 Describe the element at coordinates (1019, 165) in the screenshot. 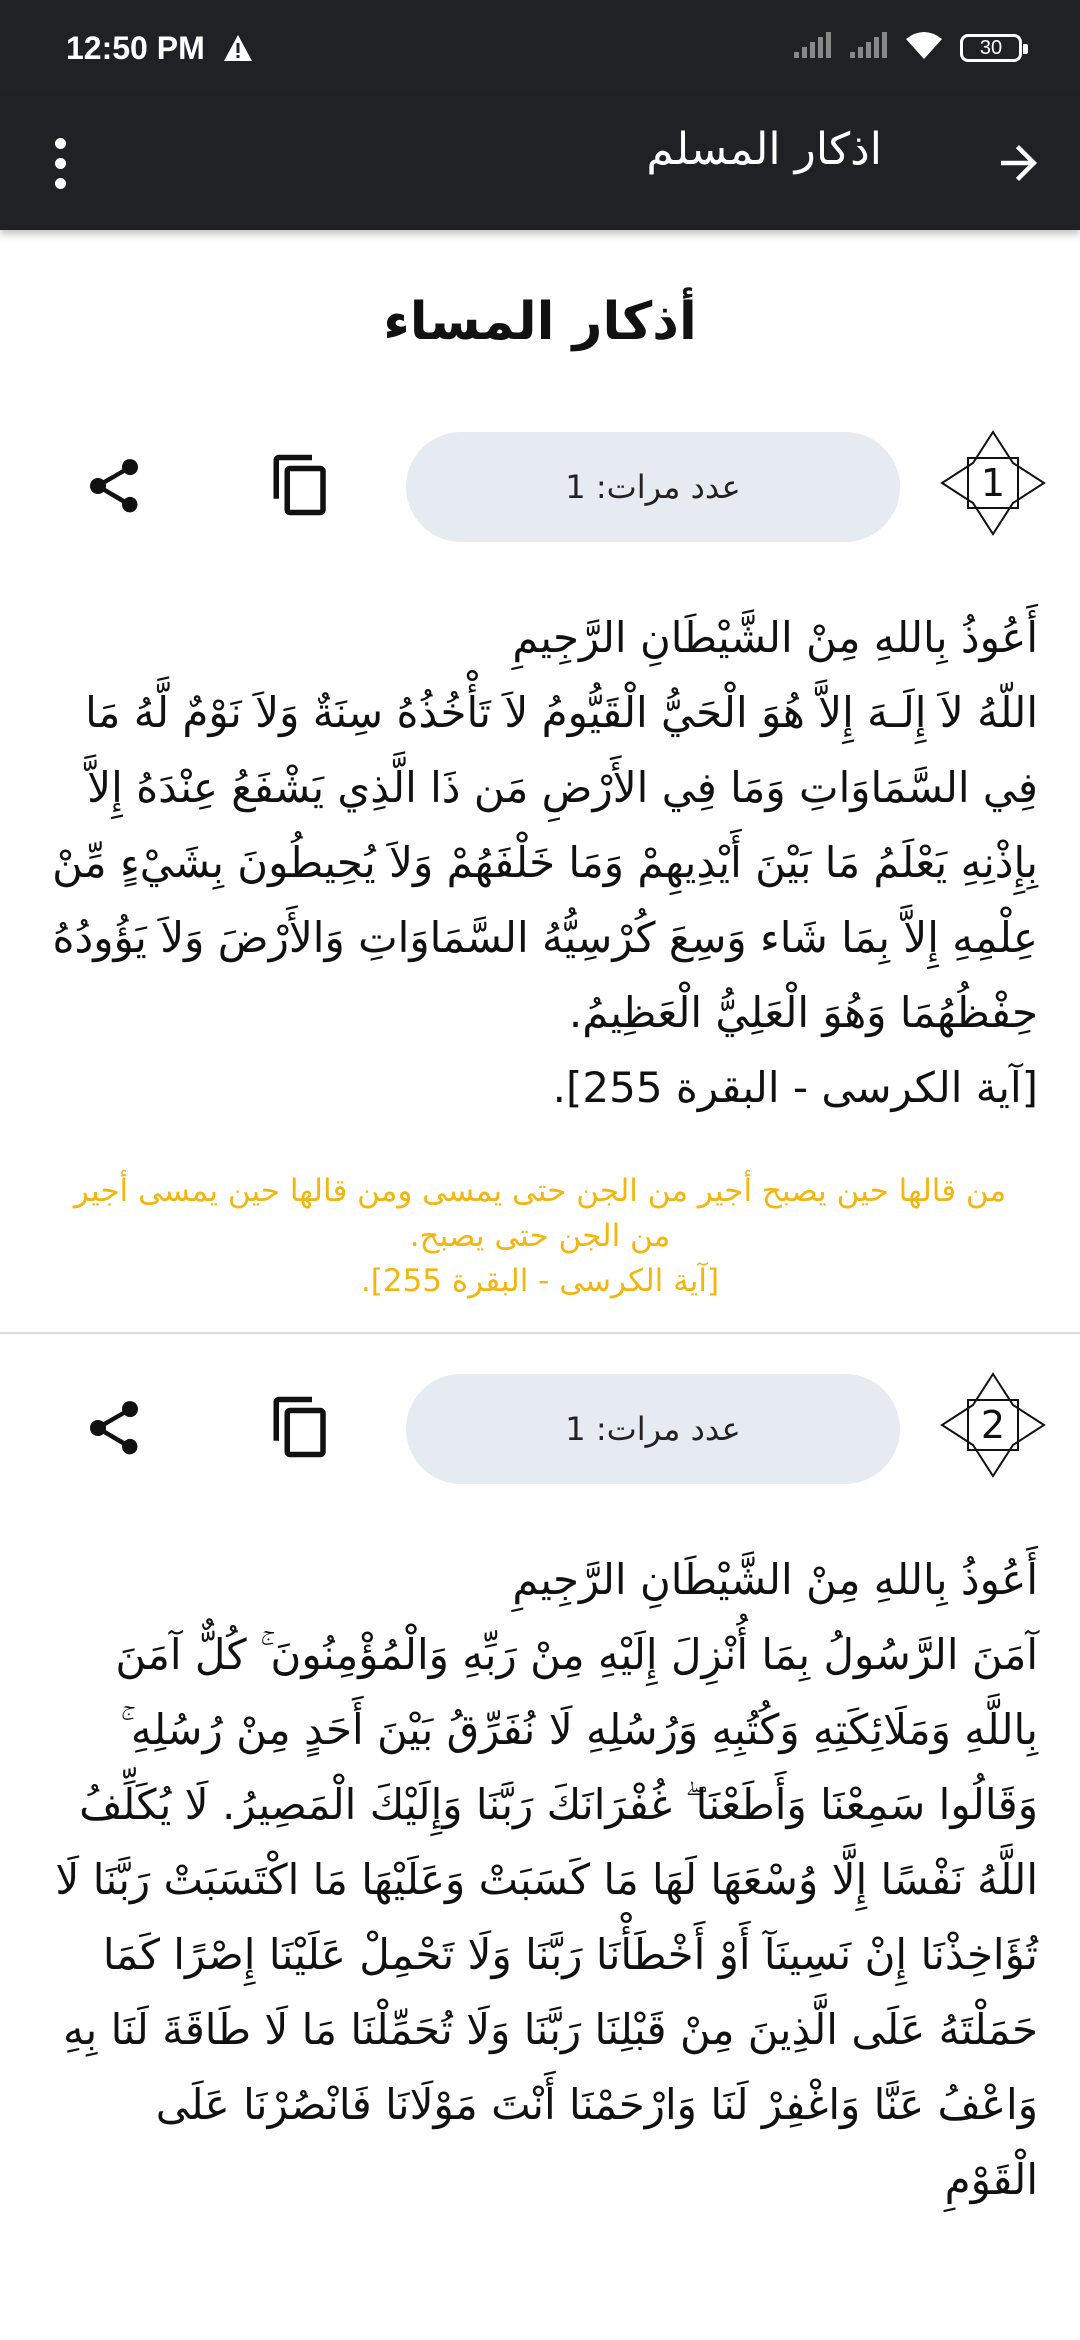

I see `arrow-forward-icon` at that location.